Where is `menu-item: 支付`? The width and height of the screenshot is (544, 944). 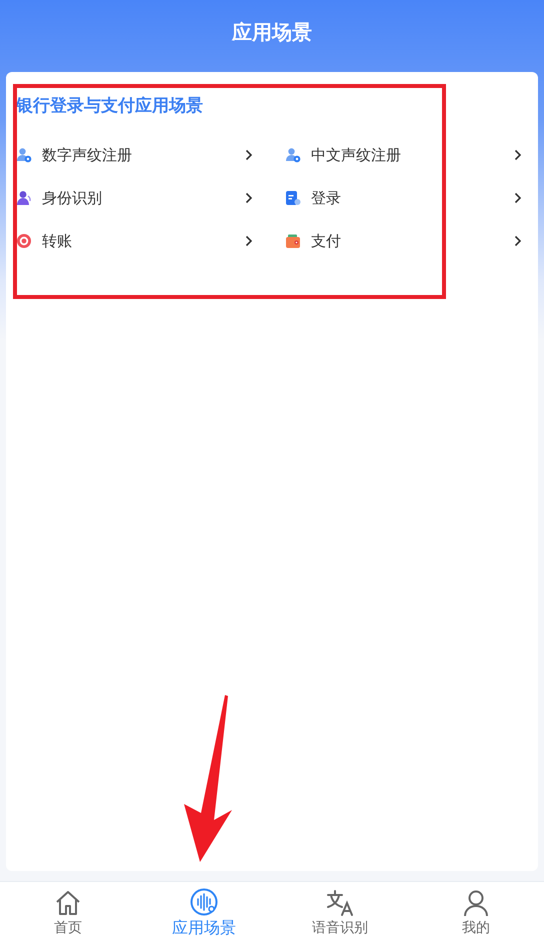 menu-item: 支付 is located at coordinates (406, 241).